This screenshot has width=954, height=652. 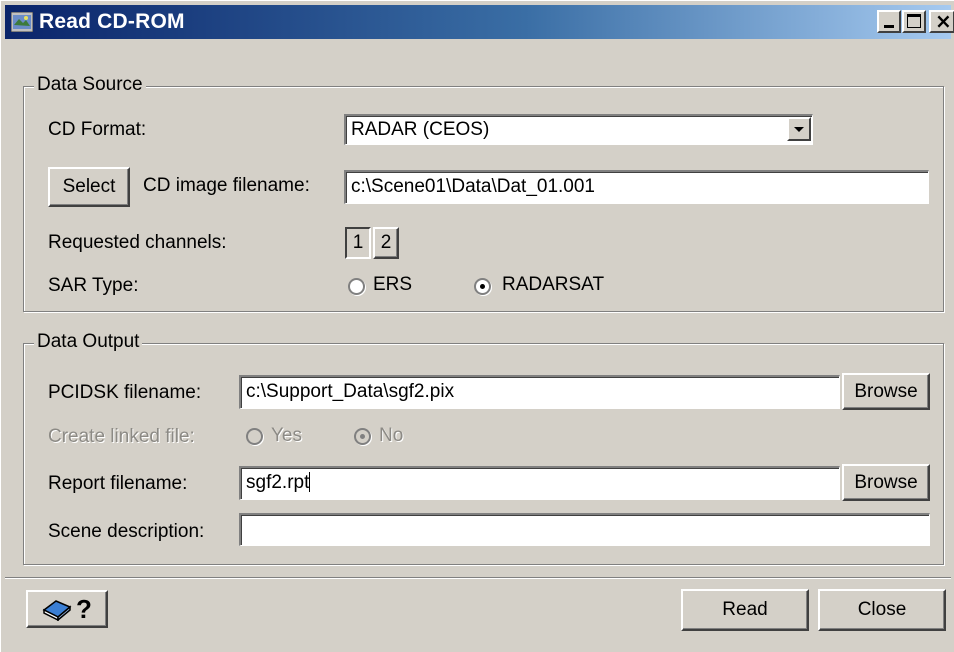 I want to click on pcidsk-filename-value: c:\Support_Data\sgf2.pix, so click(x=350, y=391).